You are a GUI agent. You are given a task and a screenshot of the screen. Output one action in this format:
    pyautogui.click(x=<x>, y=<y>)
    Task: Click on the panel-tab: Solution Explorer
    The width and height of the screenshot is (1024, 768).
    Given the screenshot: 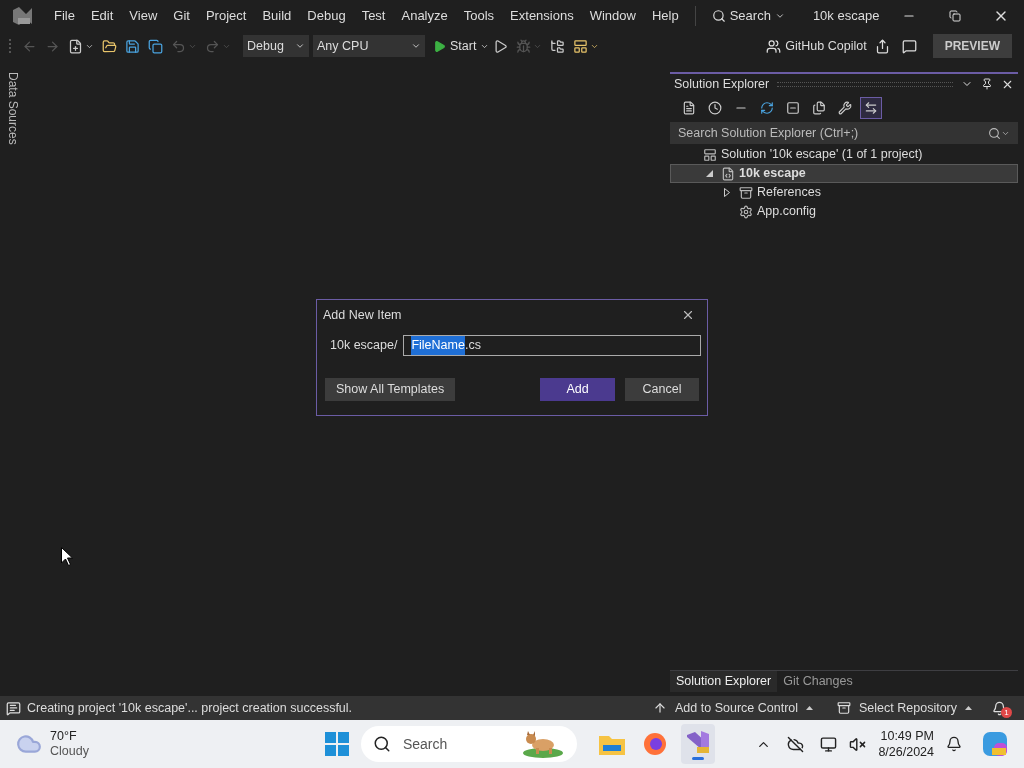 What is the action you would take?
    pyautogui.click(x=724, y=681)
    